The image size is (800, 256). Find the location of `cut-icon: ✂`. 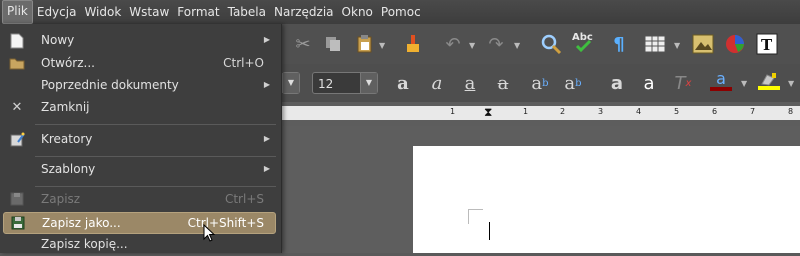

cut-icon: ✂ is located at coordinates (303, 44).